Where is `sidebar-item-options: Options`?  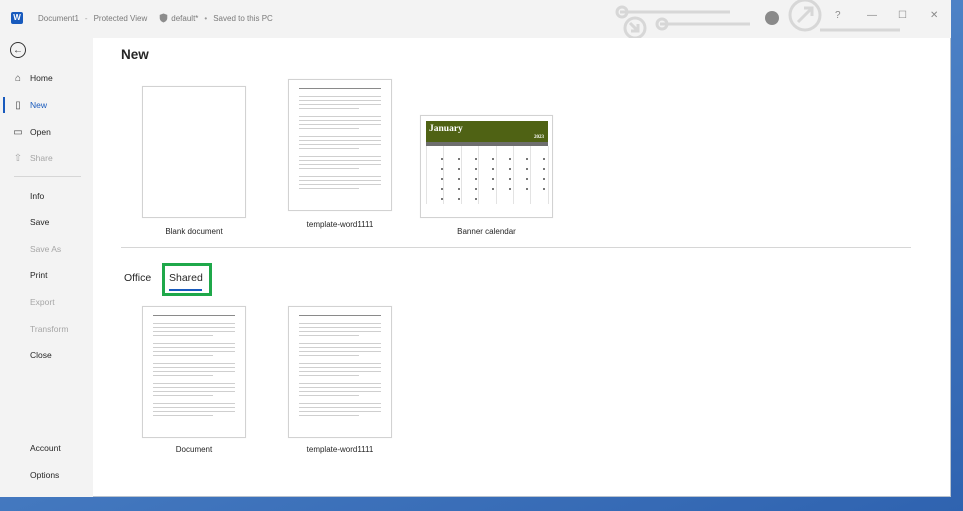
sidebar-item-options: Options is located at coordinates (46, 475).